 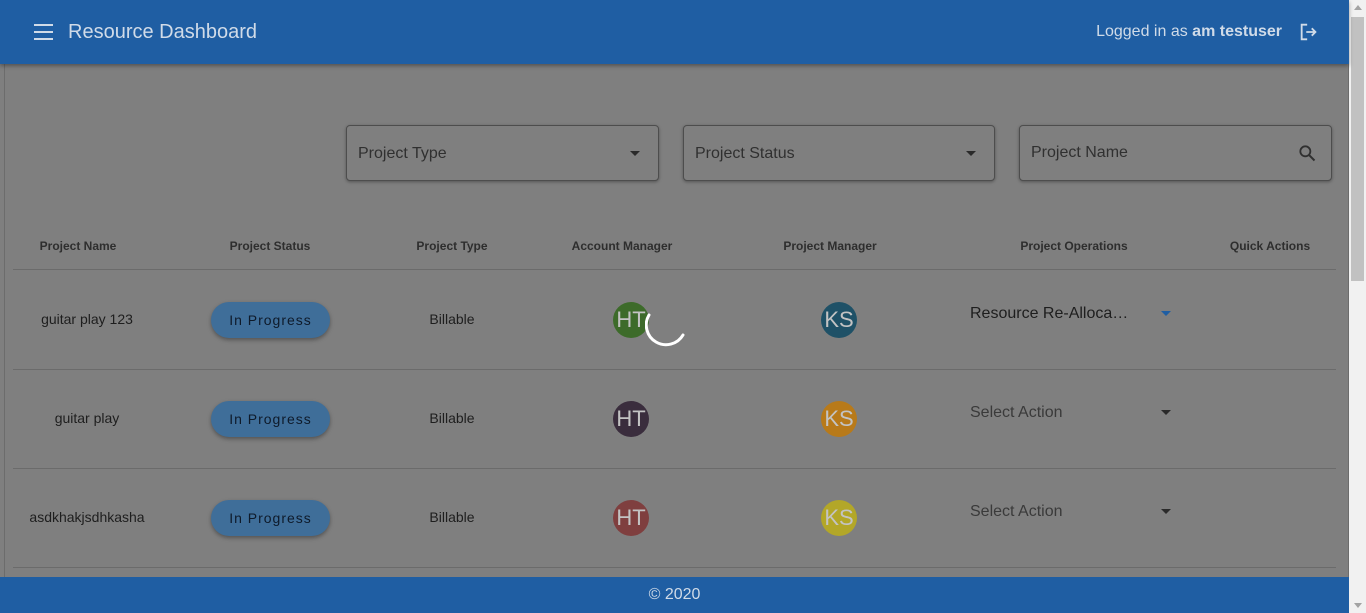 I want to click on project-name-search-field, so click(x=1175, y=153).